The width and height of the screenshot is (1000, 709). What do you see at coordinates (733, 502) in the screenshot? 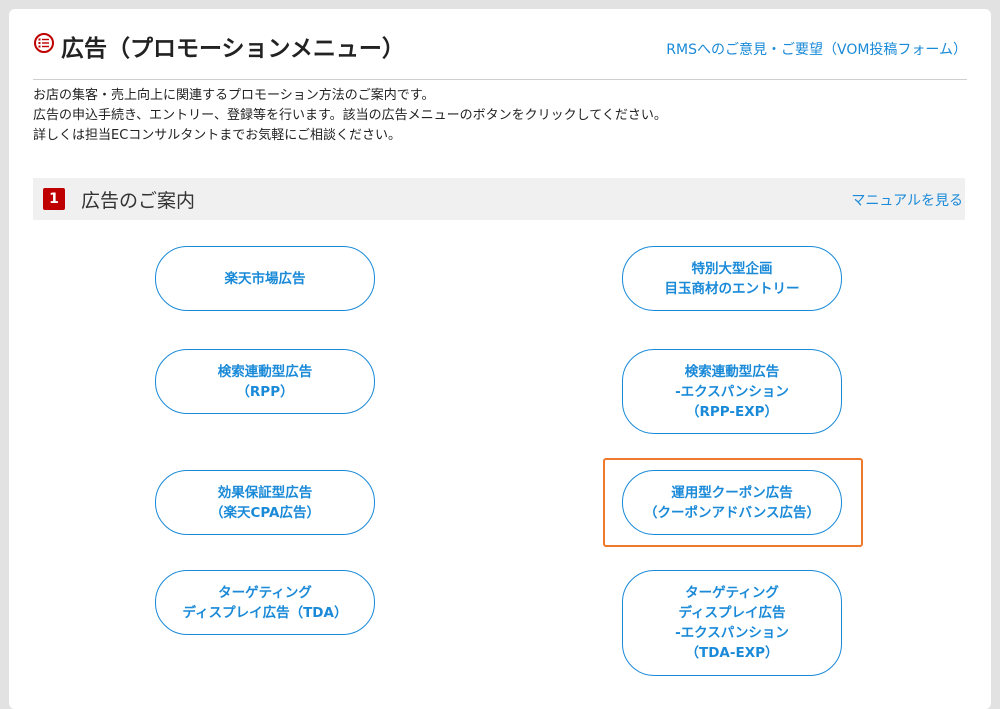
I see `highlight-box` at bounding box center [733, 502].